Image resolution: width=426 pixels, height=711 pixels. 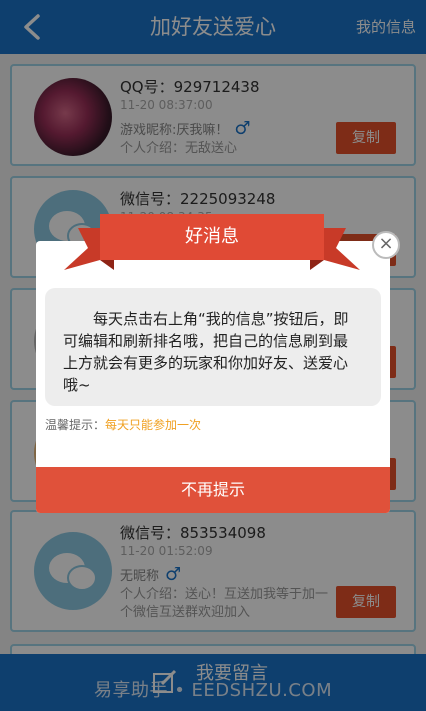 I want to click on dialog-ribbon: 好消息, so click(x=212, y=242).